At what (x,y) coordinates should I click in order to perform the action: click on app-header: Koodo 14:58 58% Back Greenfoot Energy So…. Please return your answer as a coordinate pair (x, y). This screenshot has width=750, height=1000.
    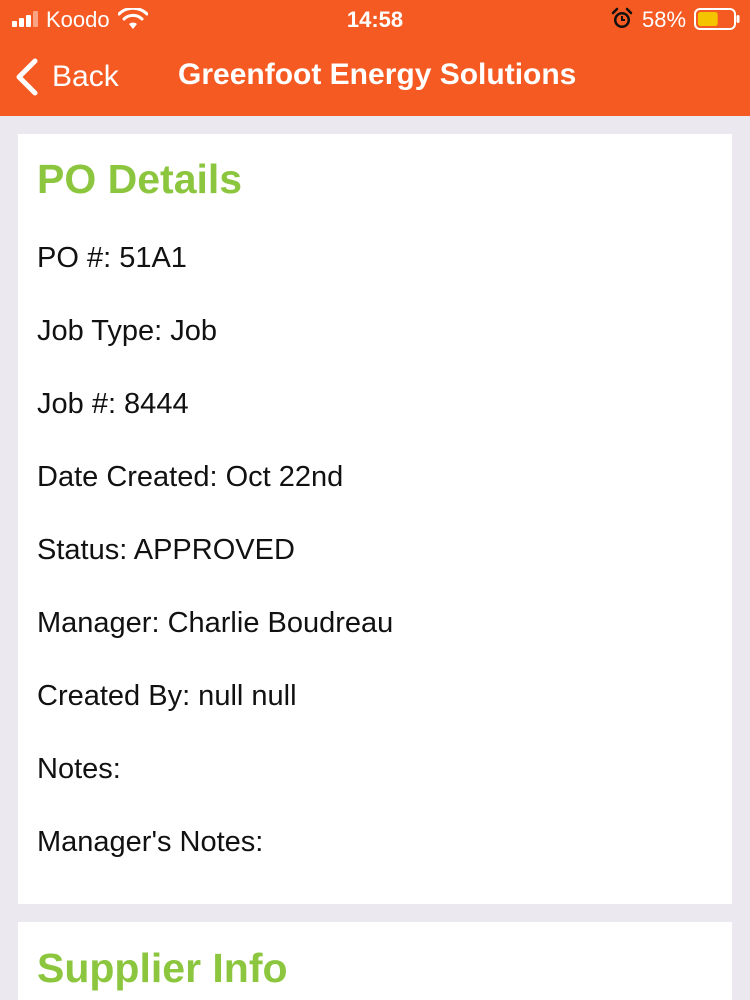
    Looking at the image, I should click on (375, 58).